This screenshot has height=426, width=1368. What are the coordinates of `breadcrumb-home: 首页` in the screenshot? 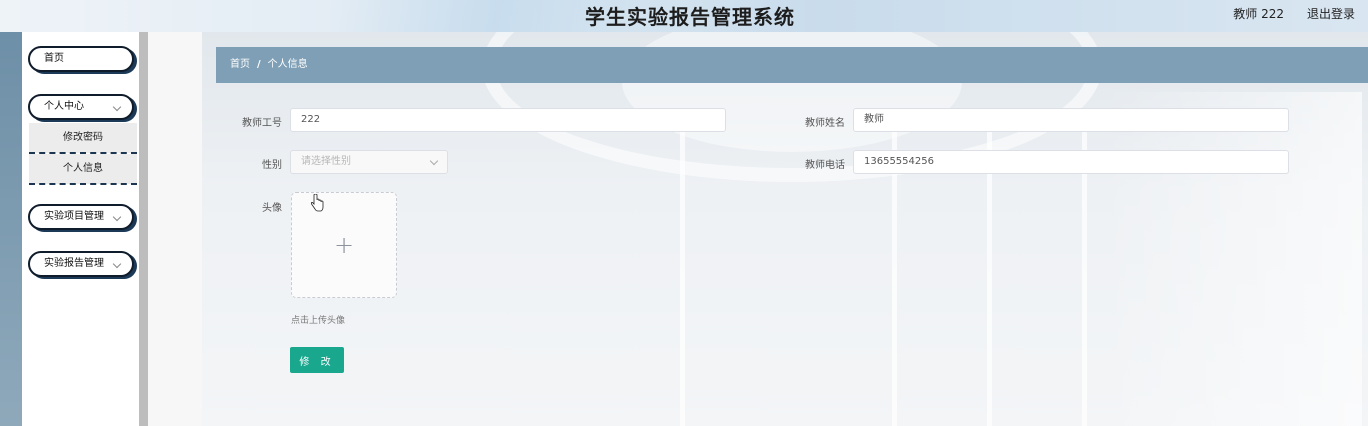 It's located at (240, 64).